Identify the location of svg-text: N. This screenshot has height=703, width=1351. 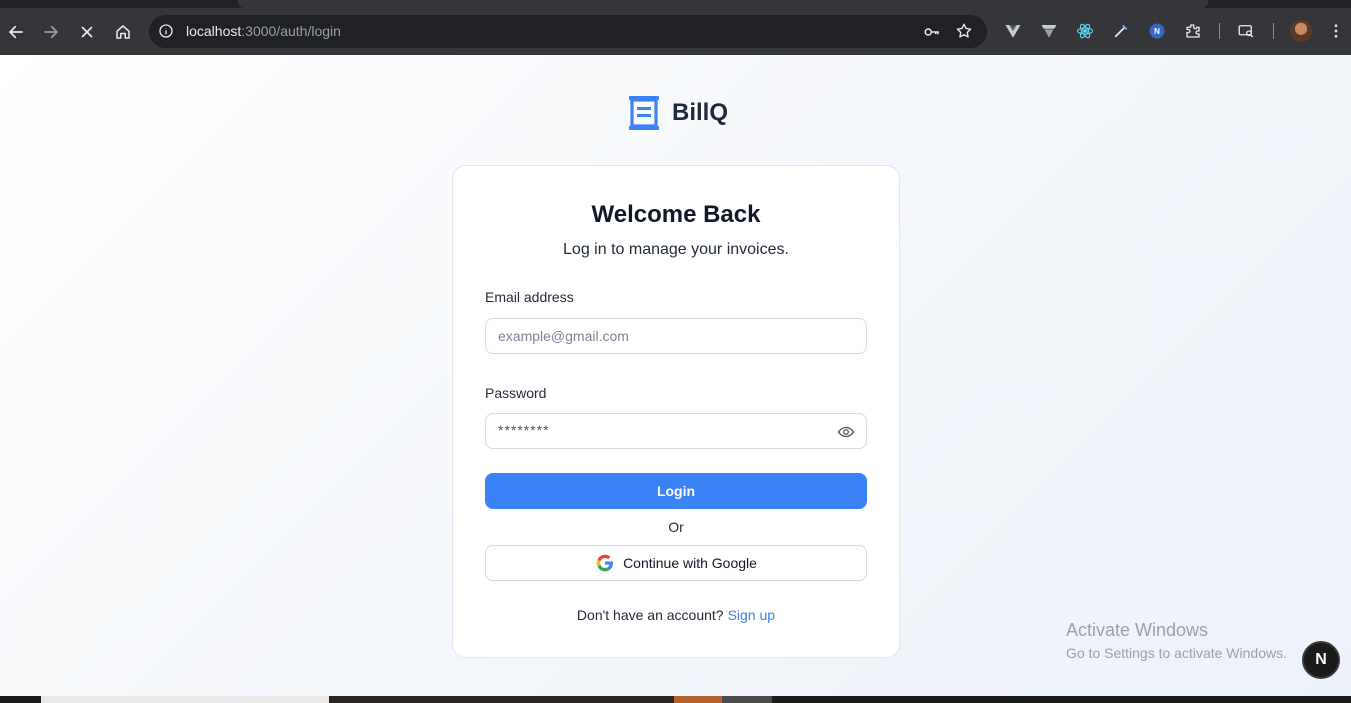
(1157, 31).